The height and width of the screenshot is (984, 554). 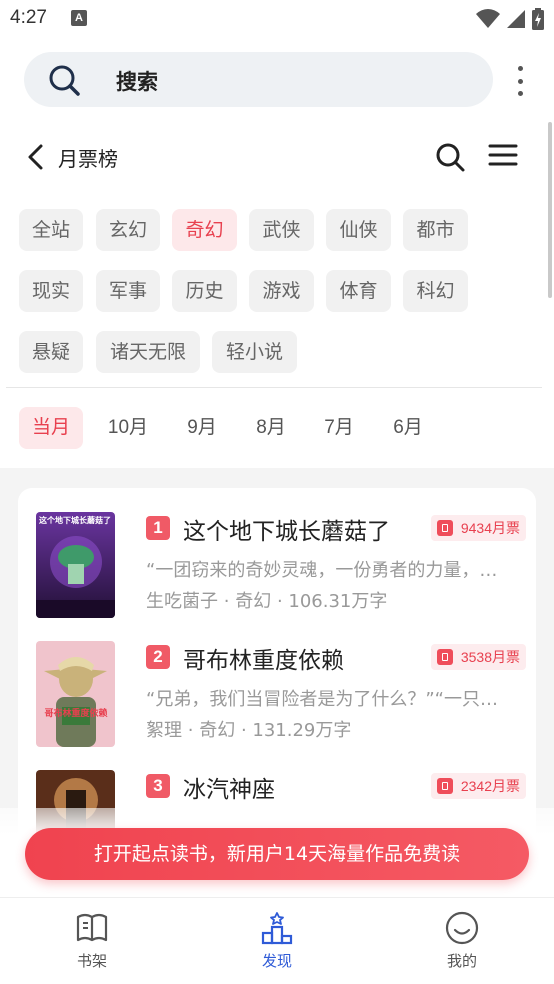 What do you see at coordinates (277, 854) in the screenshot?
I see `open-app-button: 打开起点读书，新用户14天海量作品免费读` at bounding box center [277, 854].